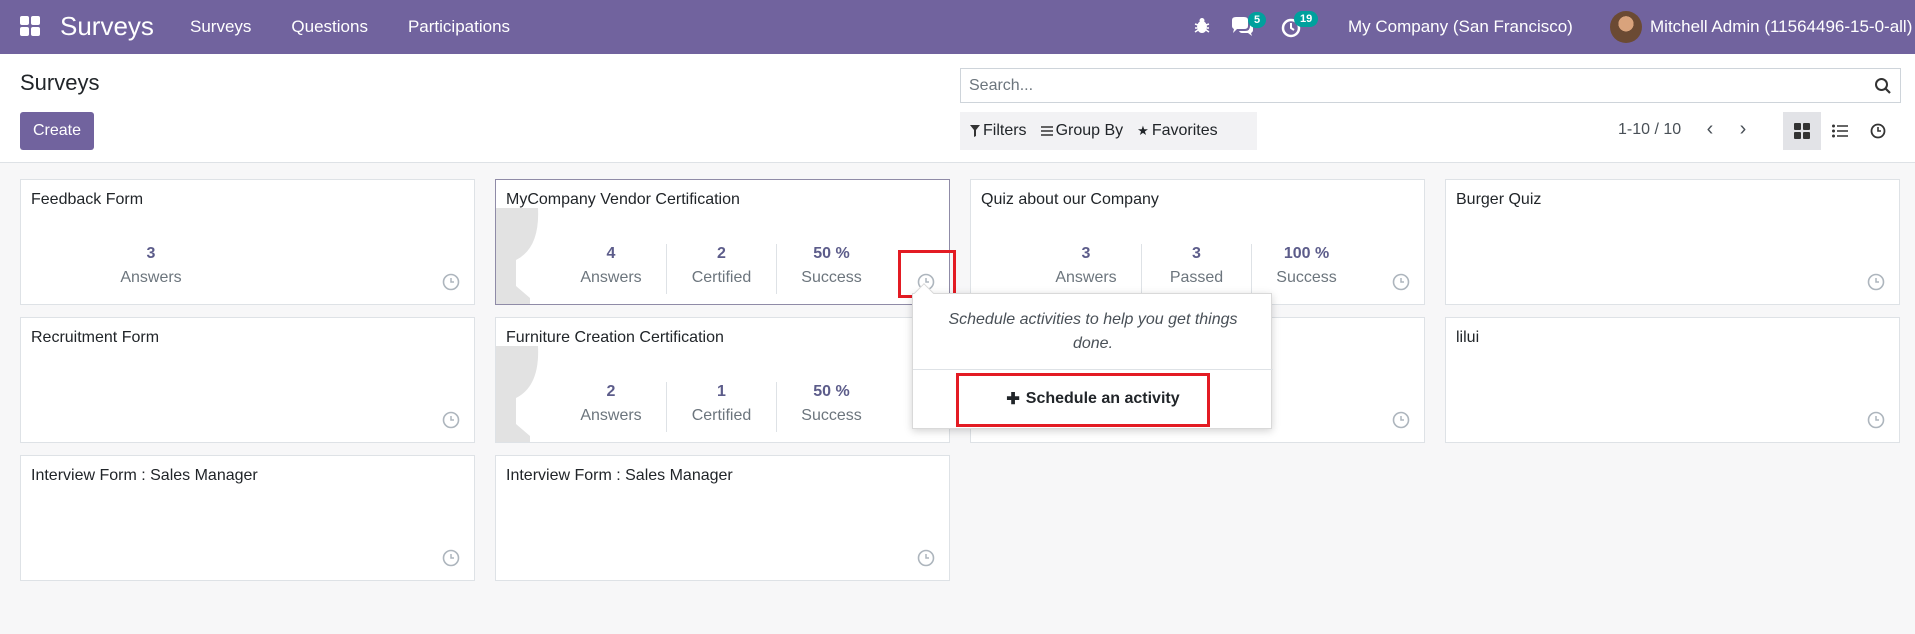 The height and width of the screenshot is (634, 1915). I want to click on debug-bug-icon, so click(1202, 26).